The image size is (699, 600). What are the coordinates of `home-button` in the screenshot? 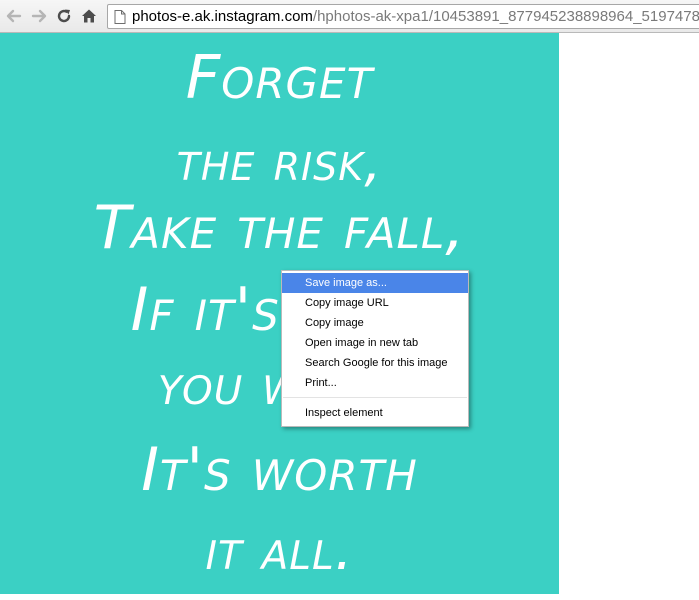 It's located at (89, 16).